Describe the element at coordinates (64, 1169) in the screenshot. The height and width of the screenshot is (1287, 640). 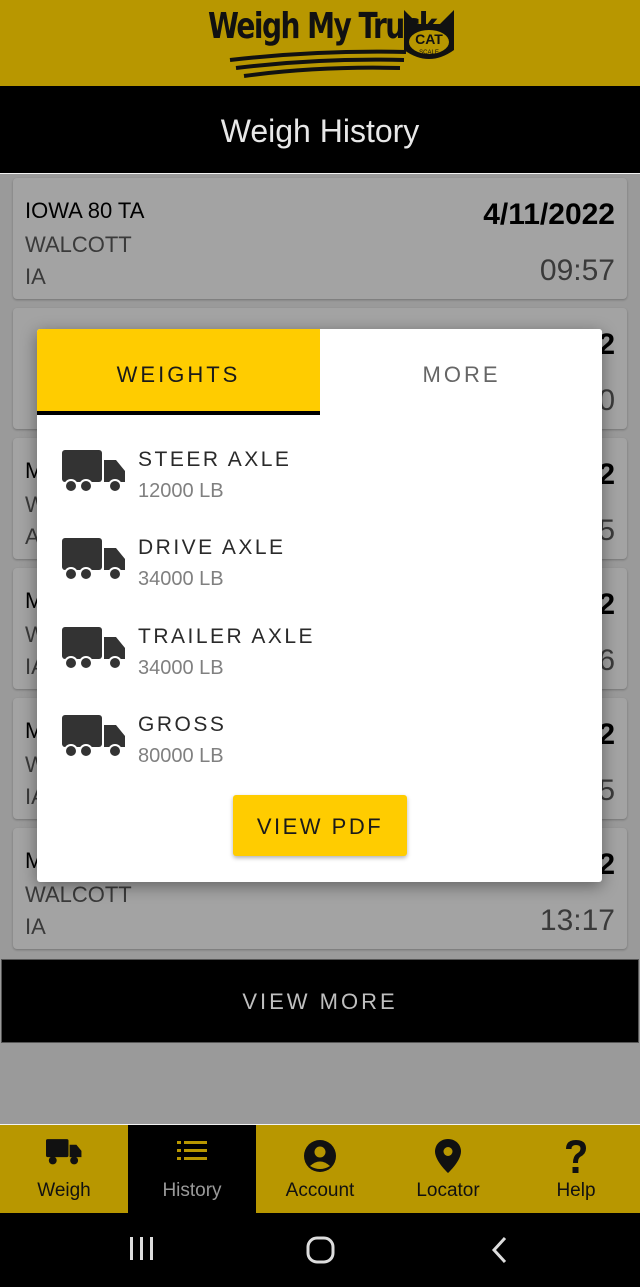
I see `nav-weigh: Weigh` at that location.